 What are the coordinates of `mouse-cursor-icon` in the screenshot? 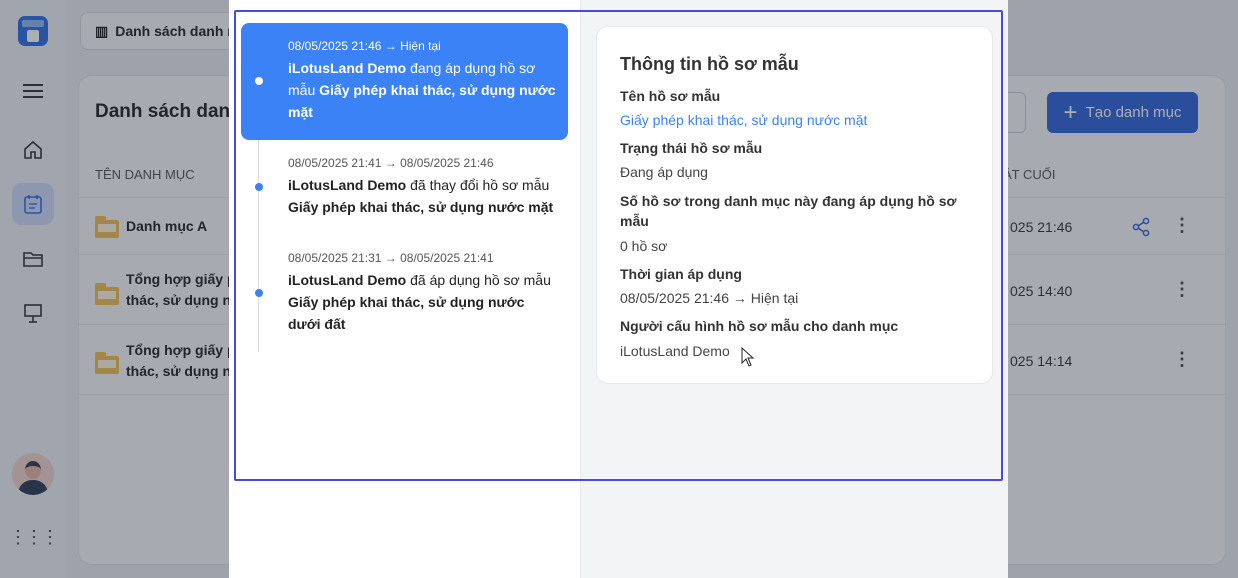 It's located at (748, 357).